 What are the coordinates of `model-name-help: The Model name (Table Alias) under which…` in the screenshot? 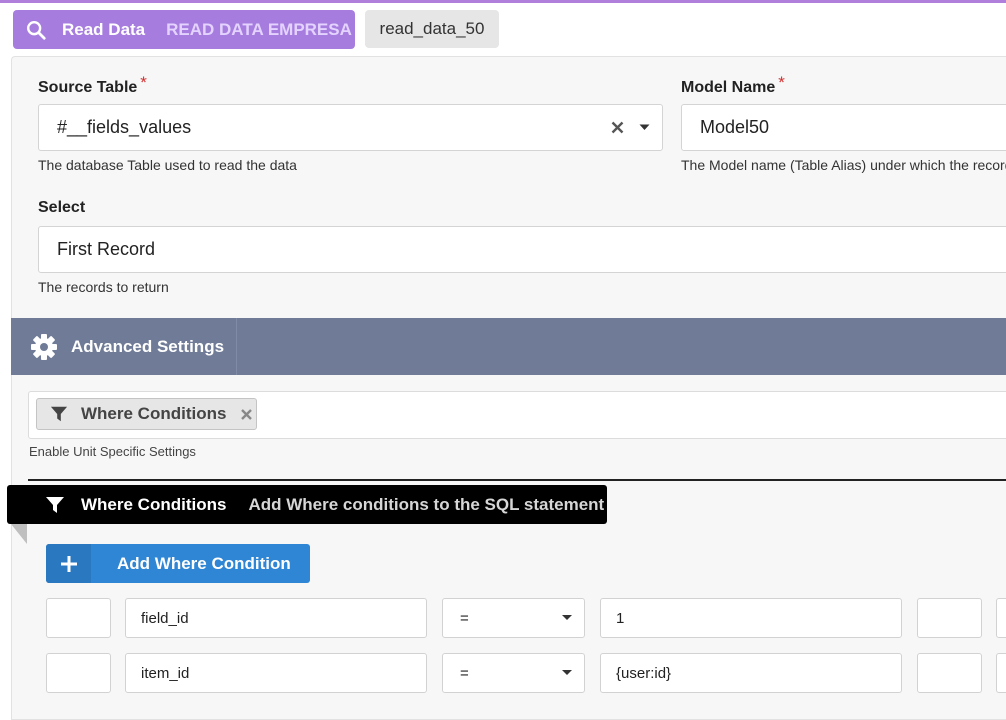 It's located at (843, 165).